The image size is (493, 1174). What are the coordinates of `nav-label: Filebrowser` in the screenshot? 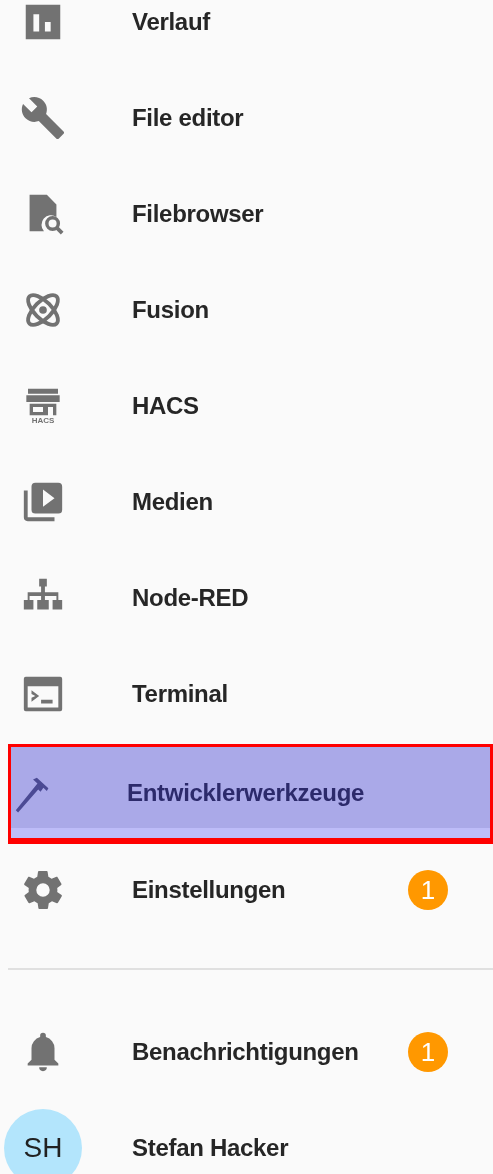 It's located at (198, 214).